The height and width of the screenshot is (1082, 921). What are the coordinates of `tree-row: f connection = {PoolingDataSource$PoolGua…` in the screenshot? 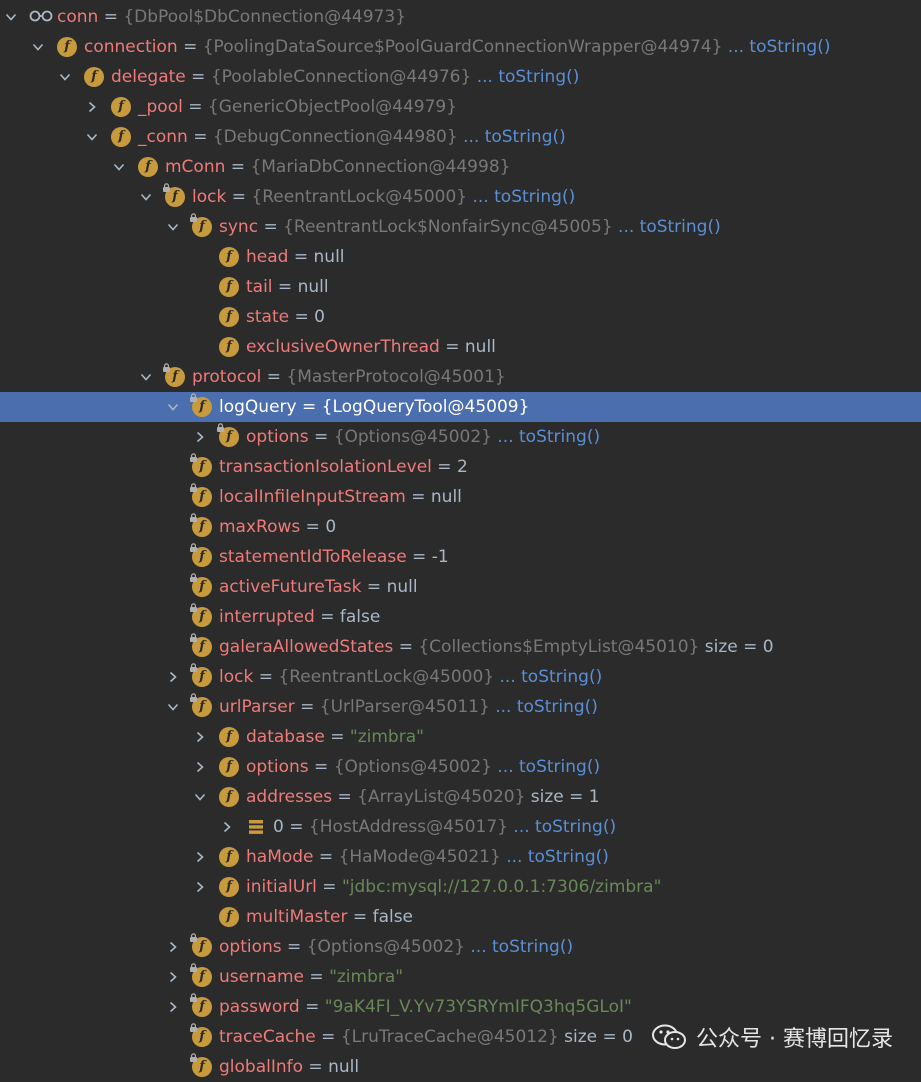 It's located at (460, 47).